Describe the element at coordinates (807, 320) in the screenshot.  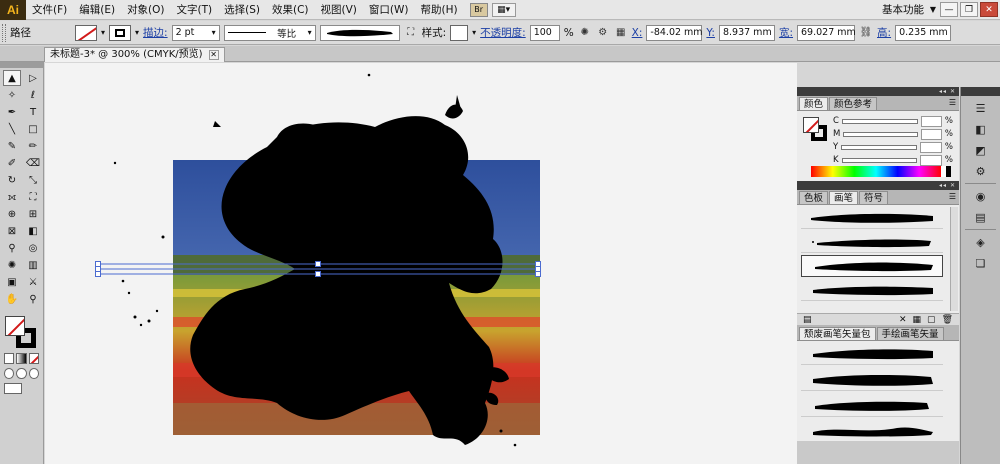
I see `brush-libraries-icon: ▤` at that location.